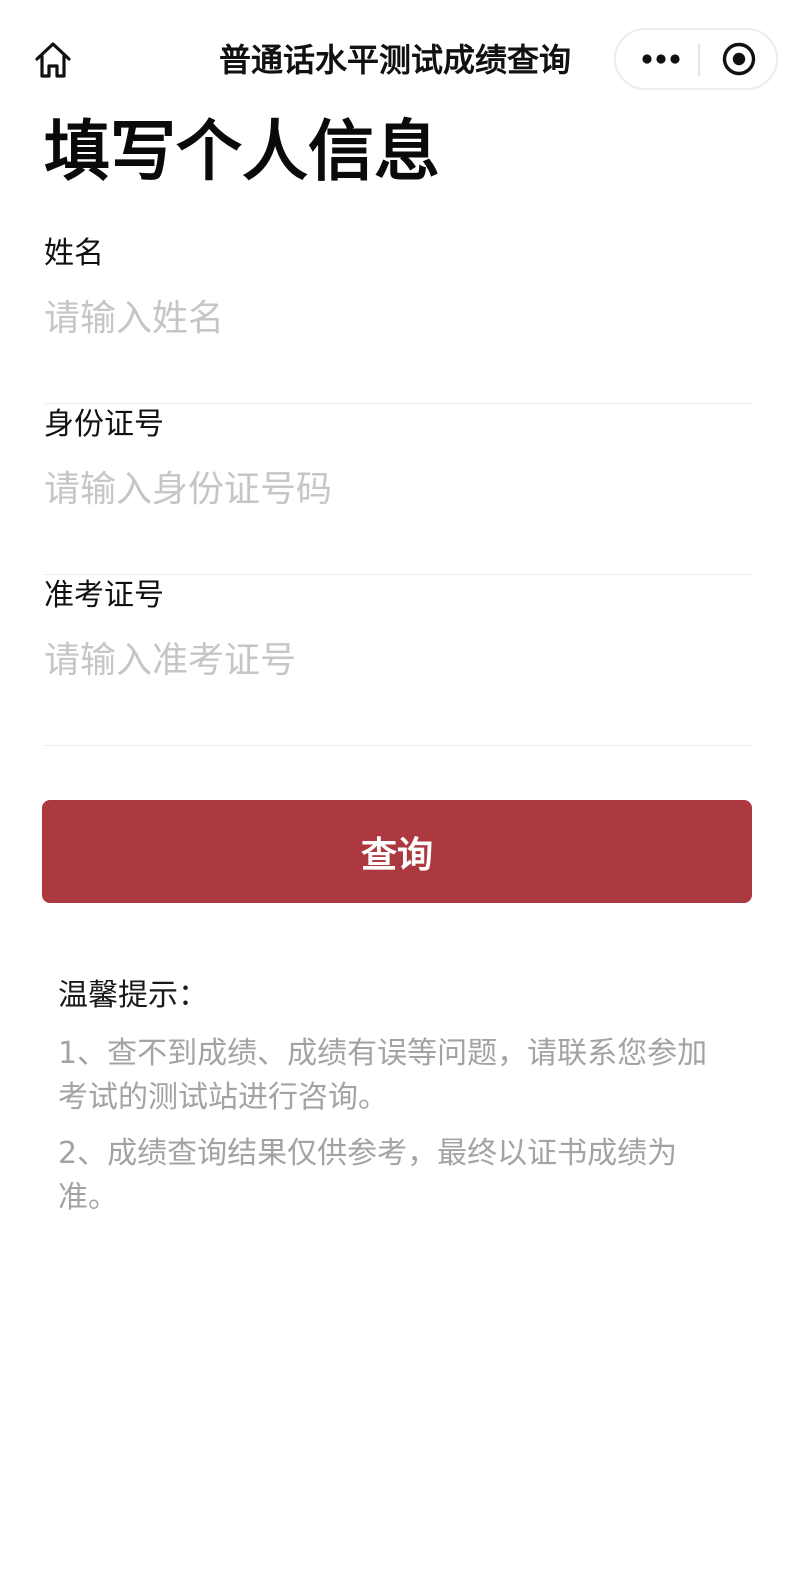  What do you see at coordinates (394, 318) in the screenshot?
I see `name-input` at bounding box center [394, 318].